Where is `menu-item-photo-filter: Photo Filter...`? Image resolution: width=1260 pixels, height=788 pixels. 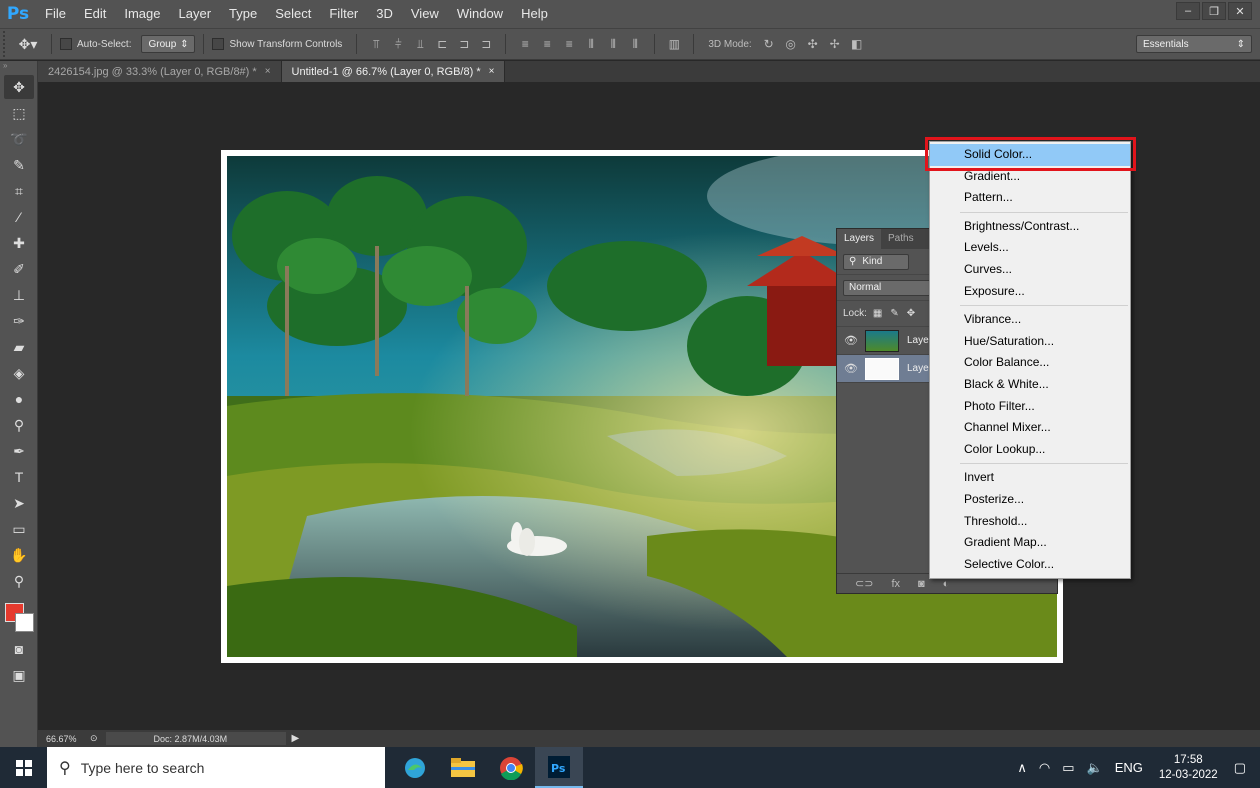 menu-item-photo-filter: Photo Filter... is located at coordinates (1030, 407).